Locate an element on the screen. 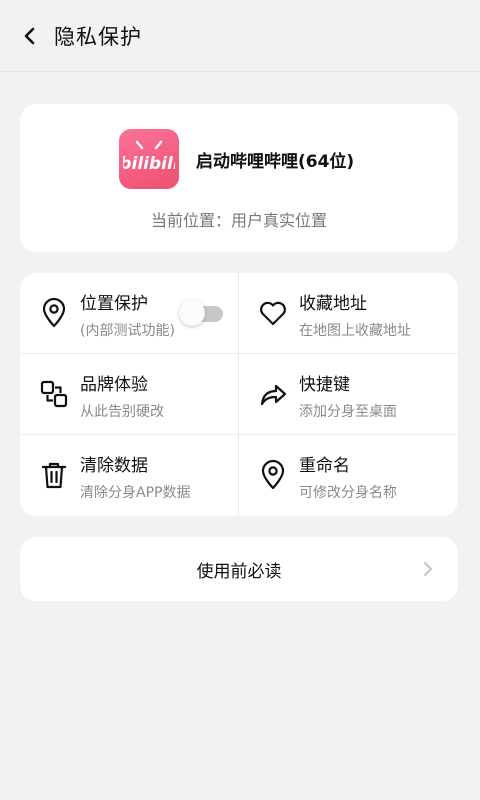 This screenshot has height=800, width=480. location-protect-item: 位置保护 (内部测试功能) is located at coordinates (129, 313).